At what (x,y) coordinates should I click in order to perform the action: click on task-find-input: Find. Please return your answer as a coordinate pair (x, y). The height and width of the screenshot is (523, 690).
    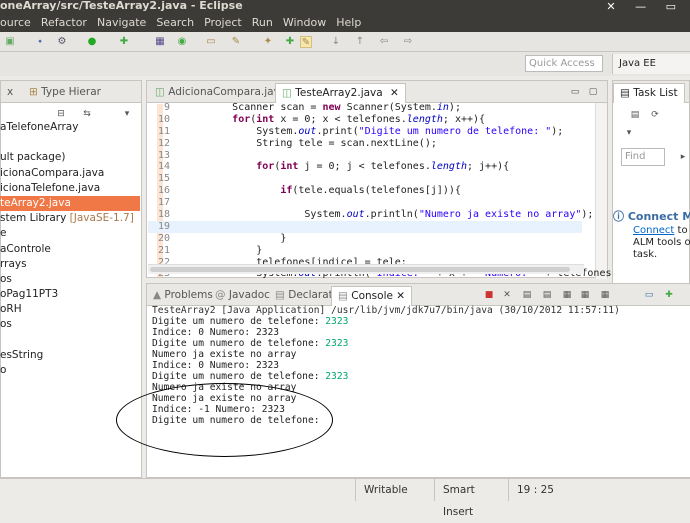
    Looking at the image, I should click on (643, 157).